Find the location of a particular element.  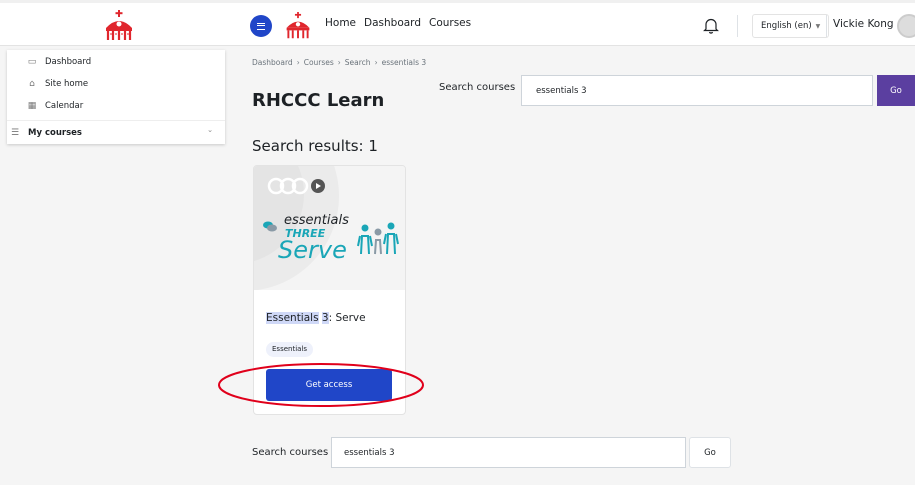

user-name: Vickie Kong is located at coordinates (863, 24).